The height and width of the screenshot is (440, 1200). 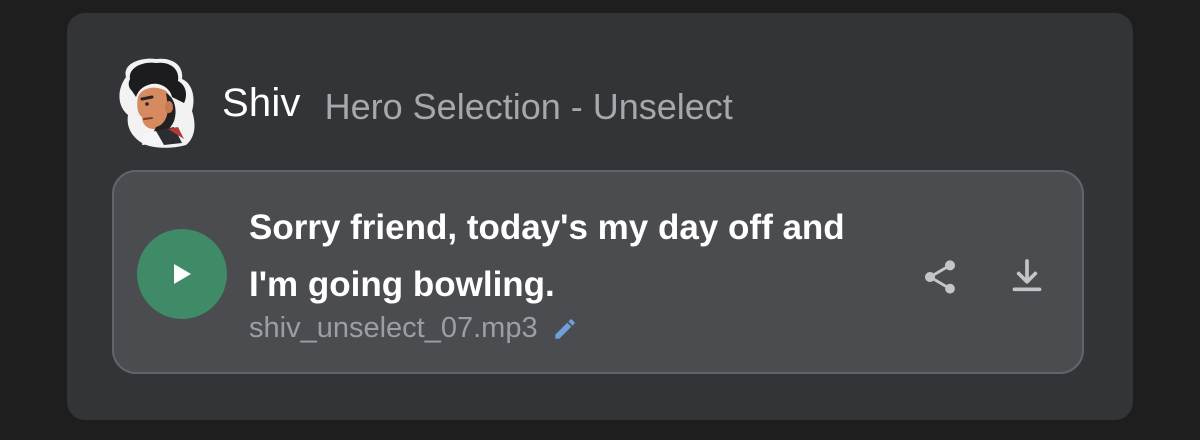 I want to click on hero-header: Shiv Hero Selection - Unselect, so click(x=422, y=103).